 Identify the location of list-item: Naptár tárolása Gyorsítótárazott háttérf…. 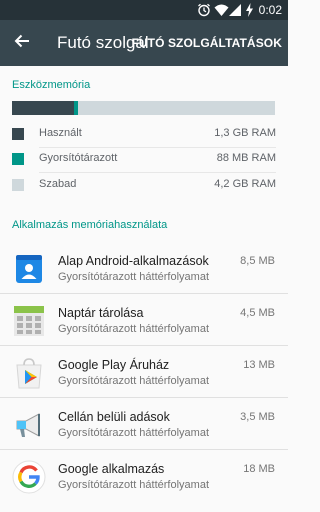
(144, 320).